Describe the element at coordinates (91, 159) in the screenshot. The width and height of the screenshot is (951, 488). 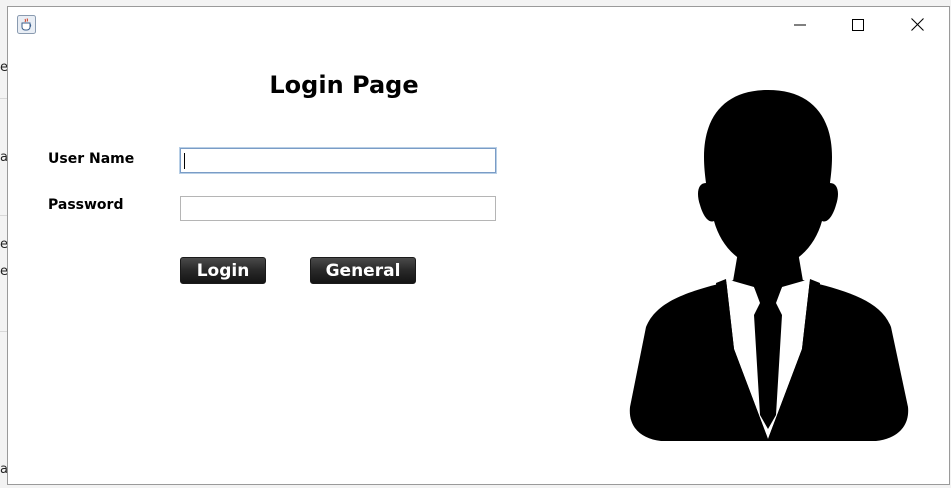
I see `username-label: User Name` at that location.